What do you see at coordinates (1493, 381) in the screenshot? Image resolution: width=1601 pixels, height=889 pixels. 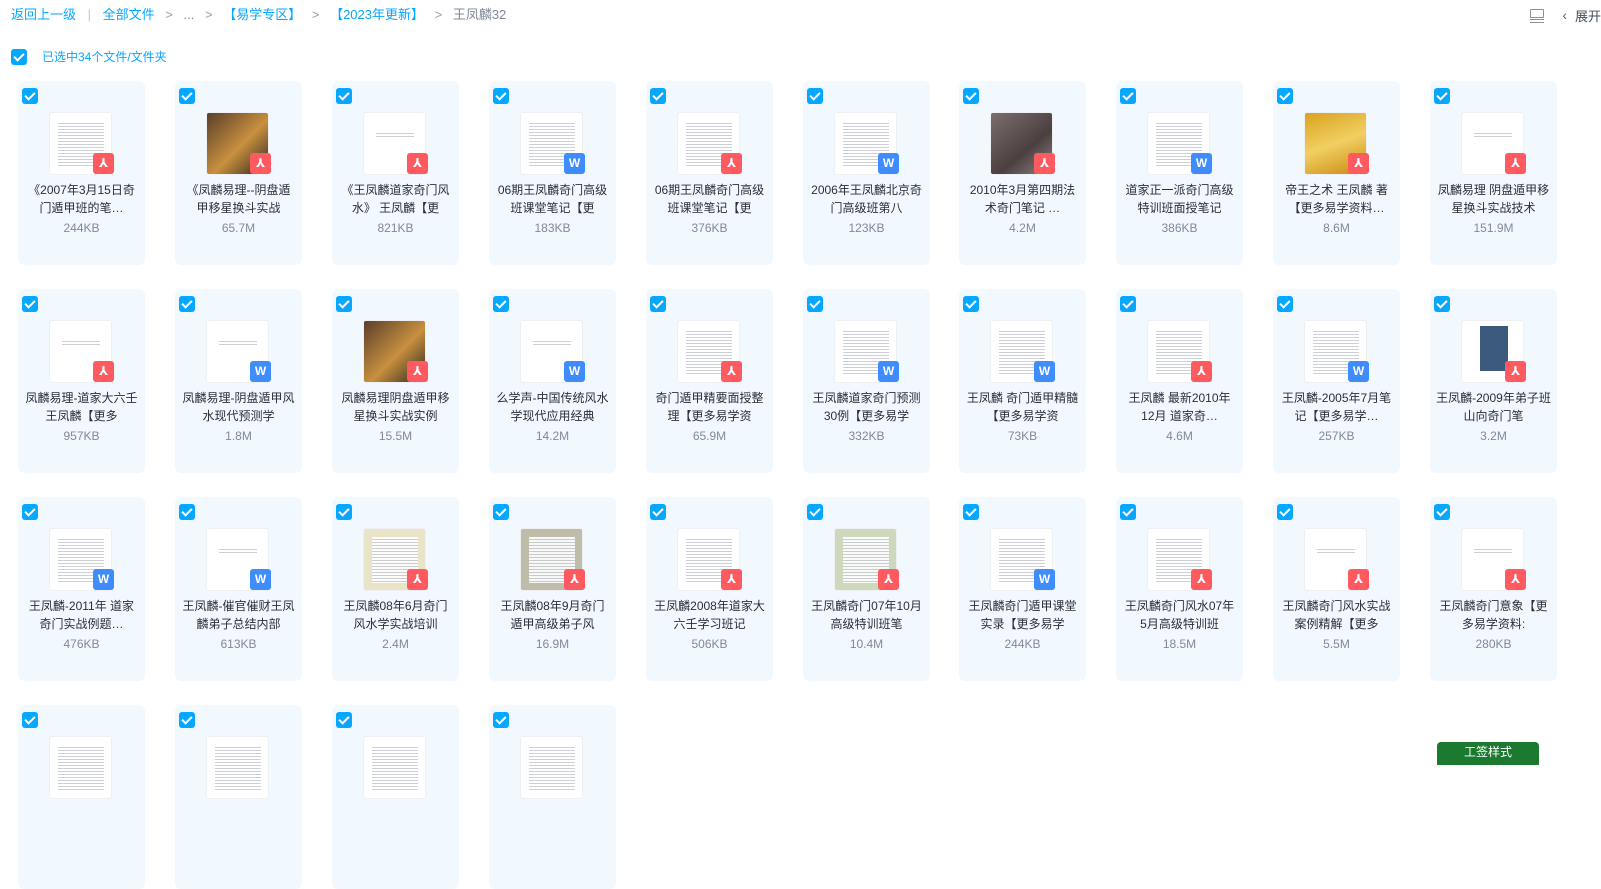 I see `file-card: ⅄ 王凤麟-2009年弟子班山向奇门笔 3.2M` at bounding box center [1493, 381].